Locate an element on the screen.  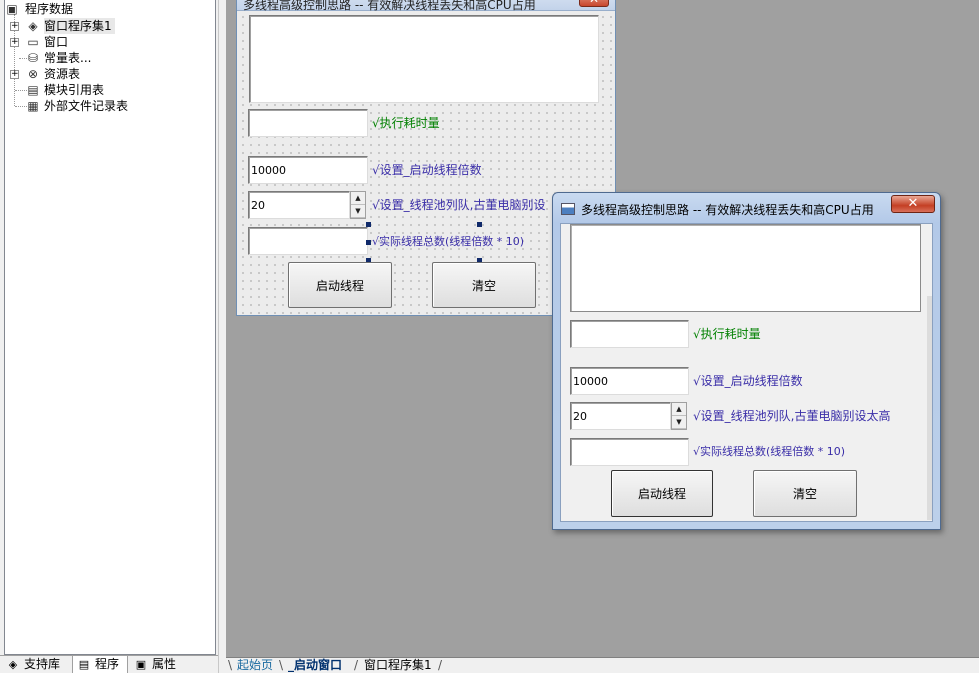
tab-properties: ▣ 属性 is located at coordinates (158, 664).